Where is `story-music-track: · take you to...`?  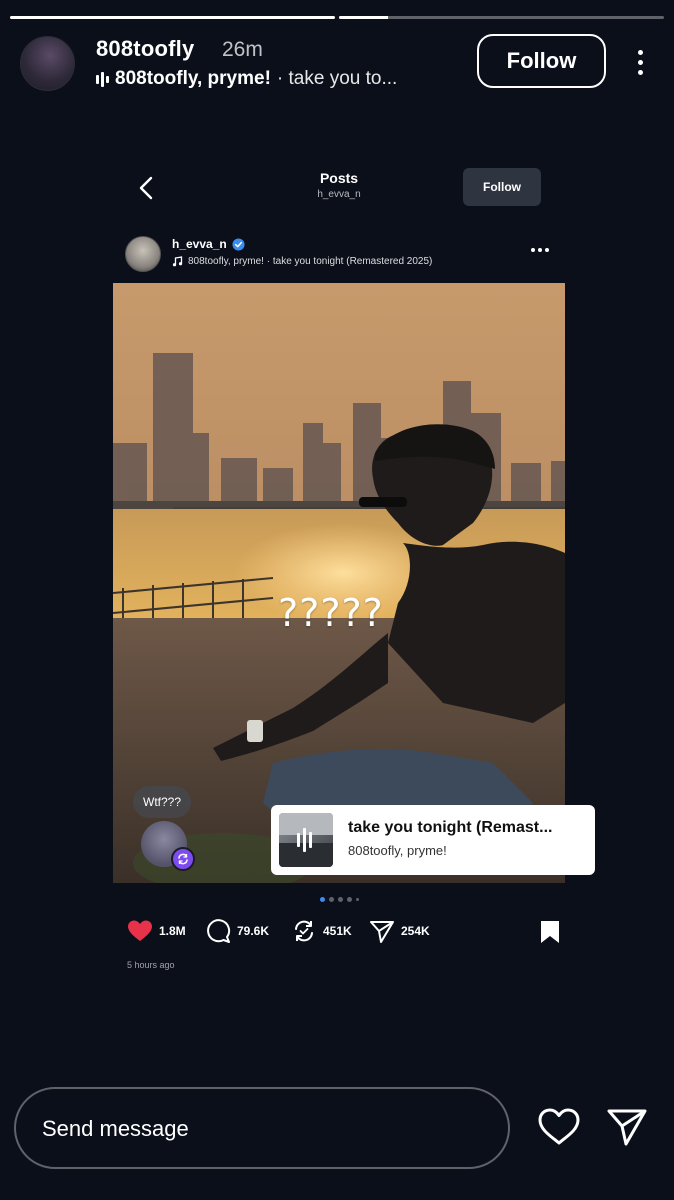
story-music-track: · take you to... is located at coordinates (337, 78).